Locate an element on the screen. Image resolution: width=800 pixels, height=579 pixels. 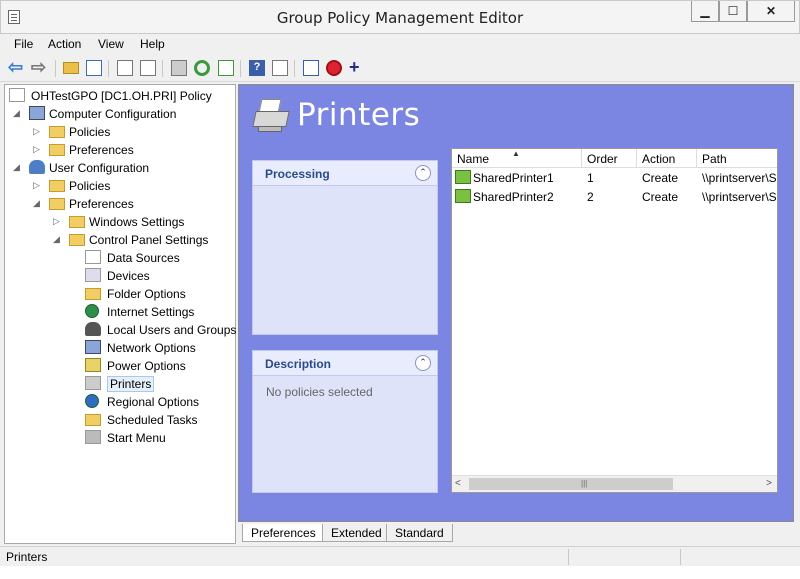
forward-icon: ⇨ is located at coordinates (39, 67).